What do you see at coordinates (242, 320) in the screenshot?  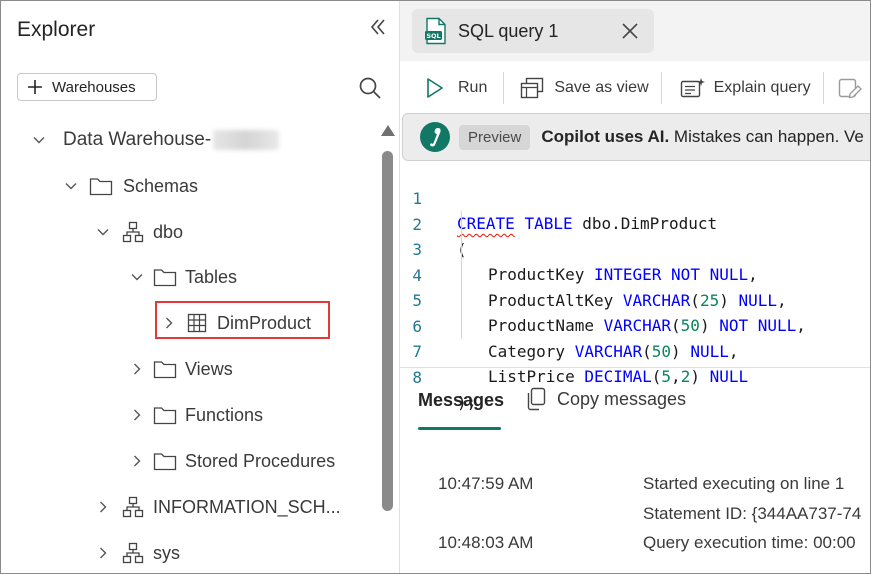 I see `highlight-box` at bounding box center [242, 320].